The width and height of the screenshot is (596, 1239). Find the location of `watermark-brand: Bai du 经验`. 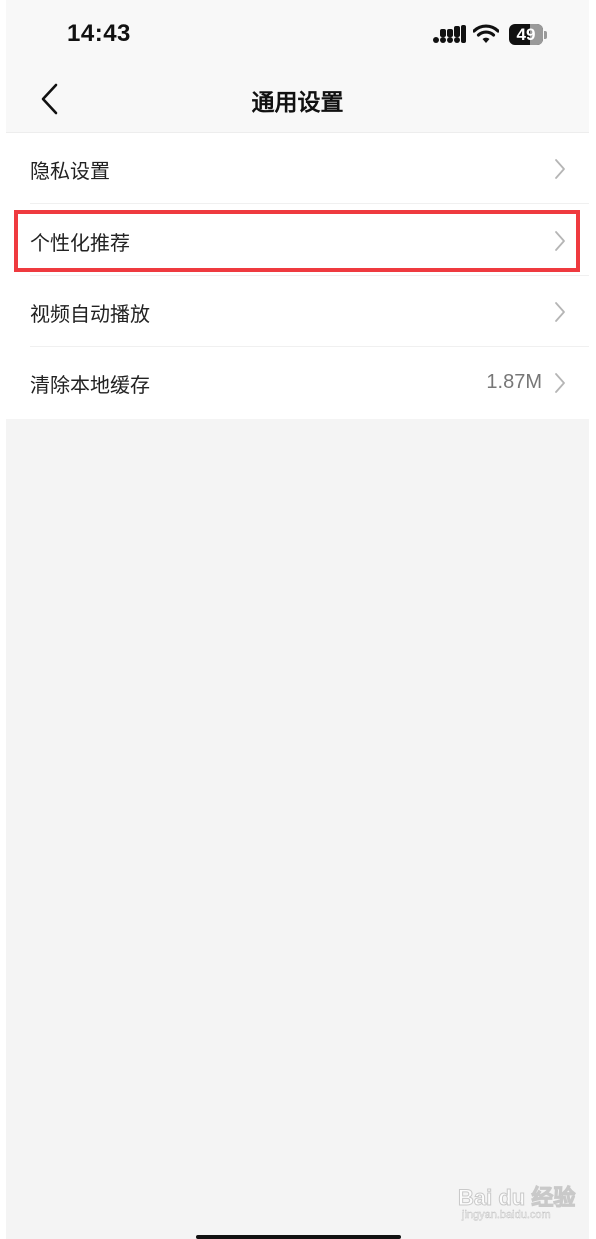

watermark-brand: Bai du 经验 is located at coordinates (516, 1198).